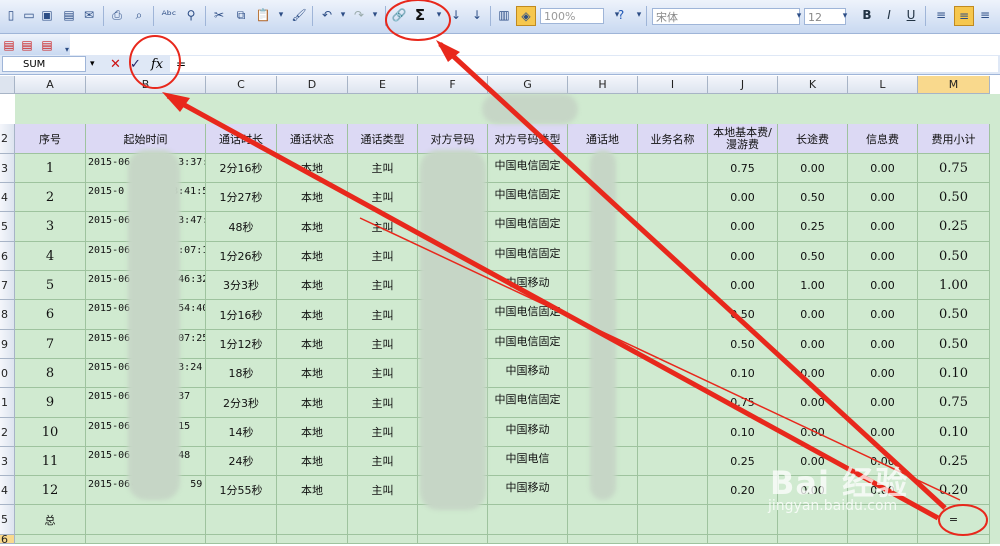  Describe the element at coordinates (420, 15) in the screenshot. I see `autosum-icon: Σ` at that location.